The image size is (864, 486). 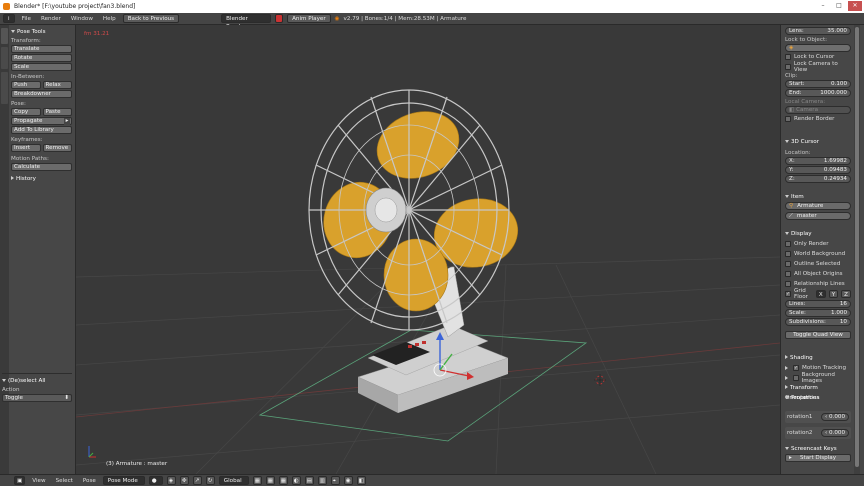 What do you see at coordinates (818, 458) in the screenshot?
I see `start-display-button: ▸ Start Display` at bounding box center [818, 458].